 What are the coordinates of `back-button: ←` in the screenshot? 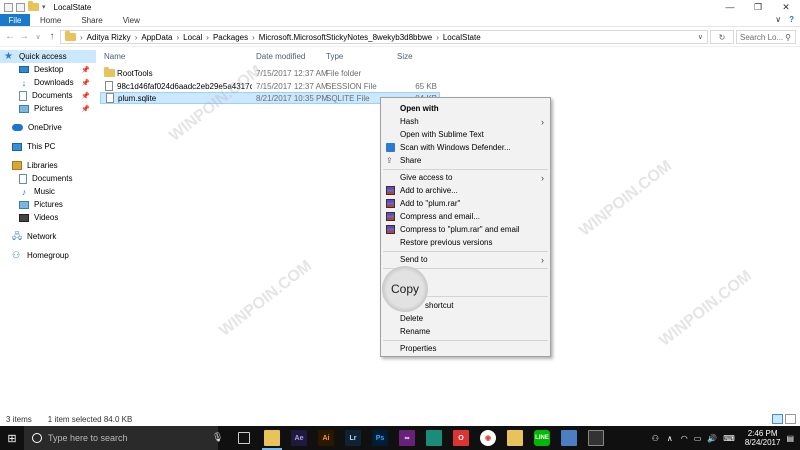 It's located at (10, 37).